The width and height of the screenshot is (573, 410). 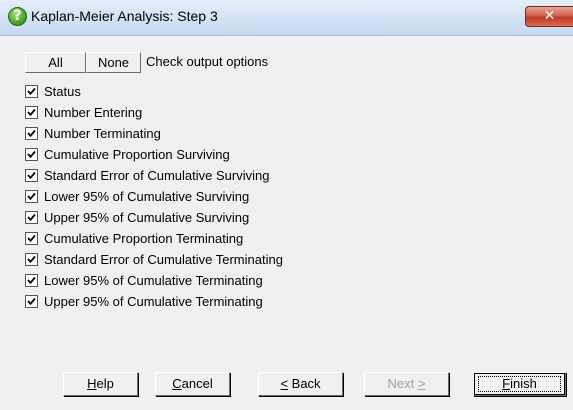 I want to click on options-caption: Check output options, so click(x=207, y=61).